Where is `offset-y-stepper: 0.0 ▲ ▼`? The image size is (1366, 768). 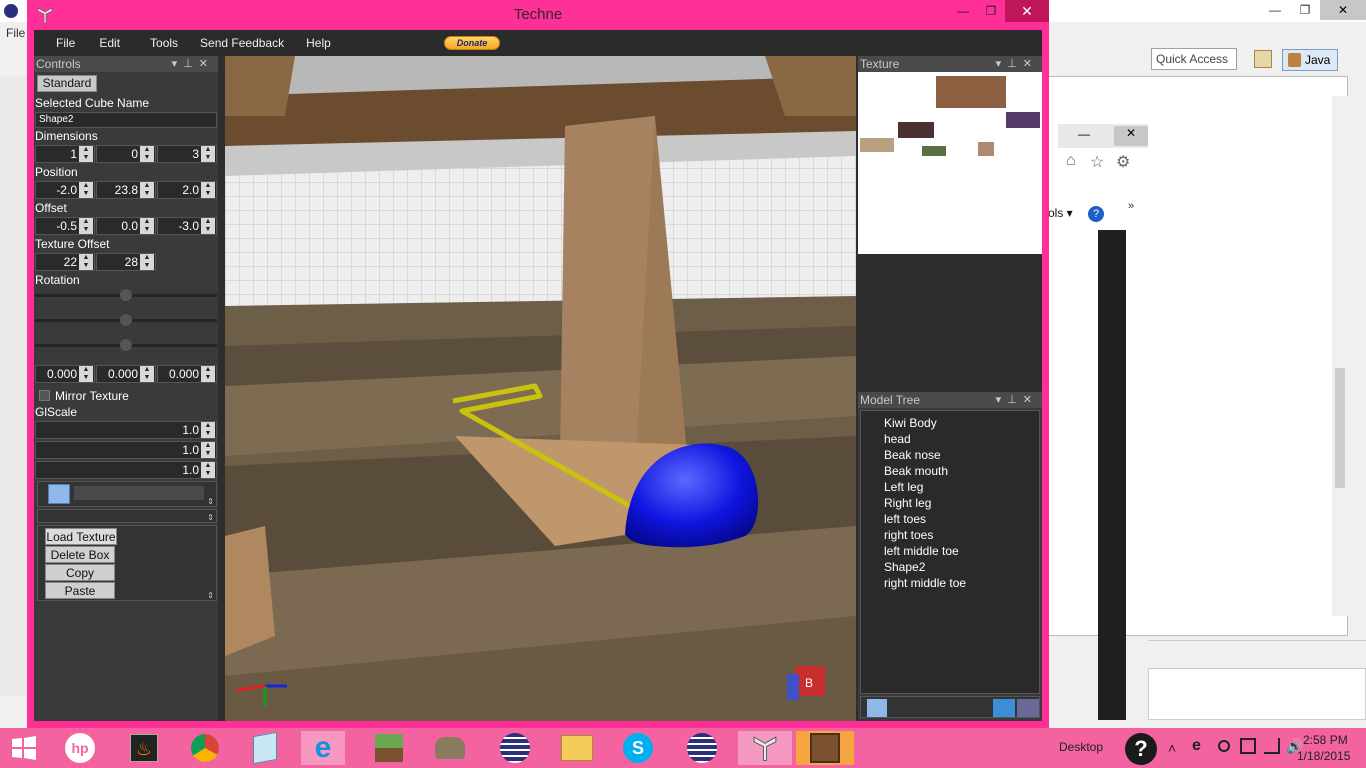 offset-y-stepper: 0.0 ▲ ▼ is located at coordinates (126, 226).